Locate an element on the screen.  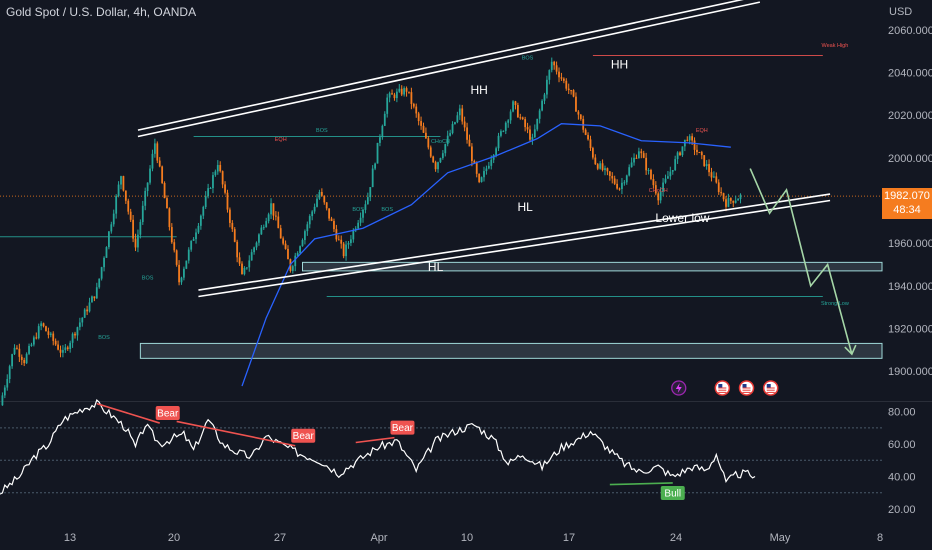
price-tick-label: 2060.000 is located at coordinates (910, 31).